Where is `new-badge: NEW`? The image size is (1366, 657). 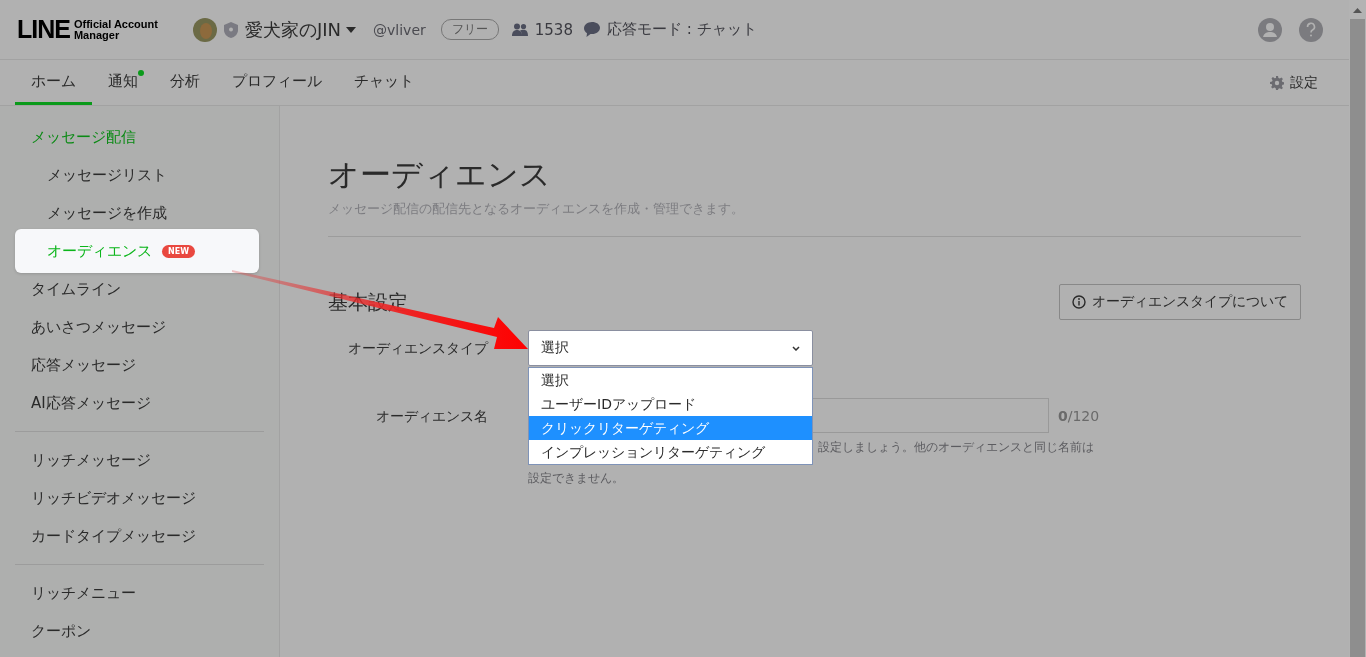 new-badge: NEW is located at coordinates (178, 251).